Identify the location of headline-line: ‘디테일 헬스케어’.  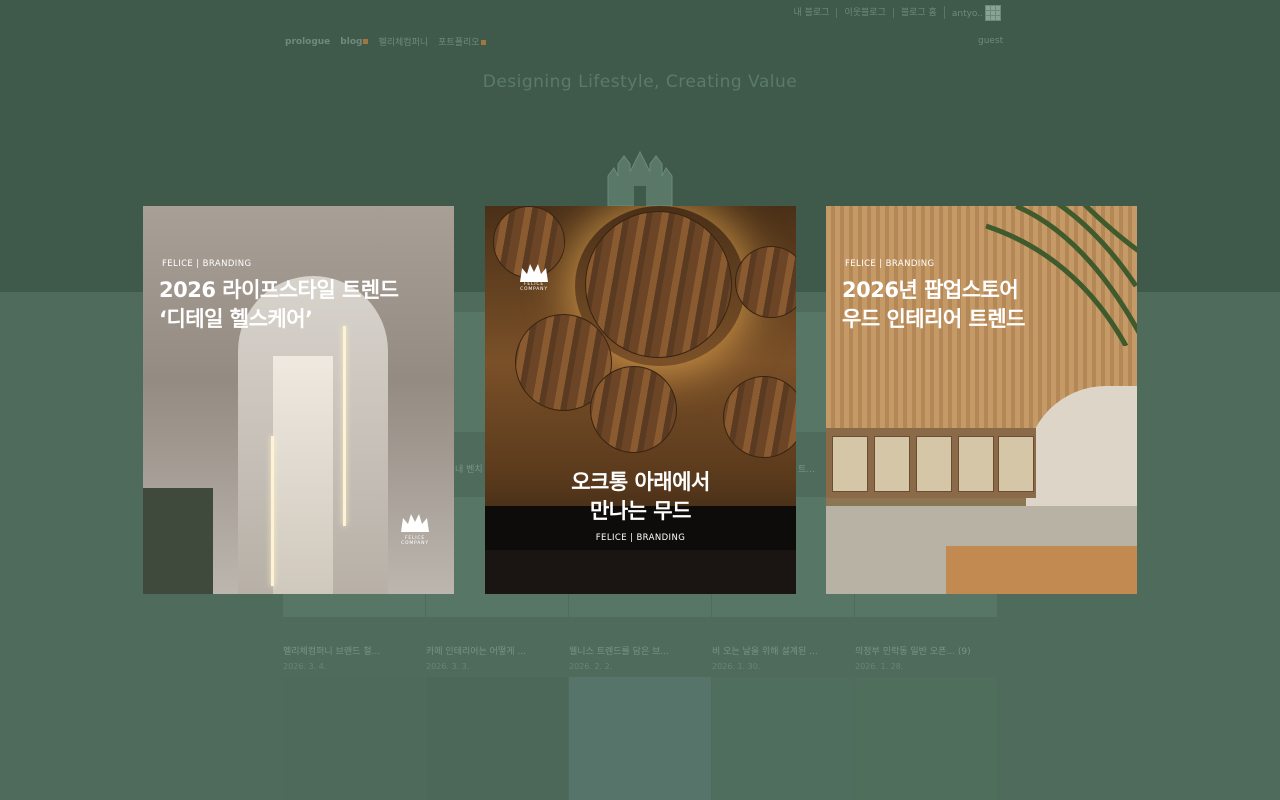
(236, 319).